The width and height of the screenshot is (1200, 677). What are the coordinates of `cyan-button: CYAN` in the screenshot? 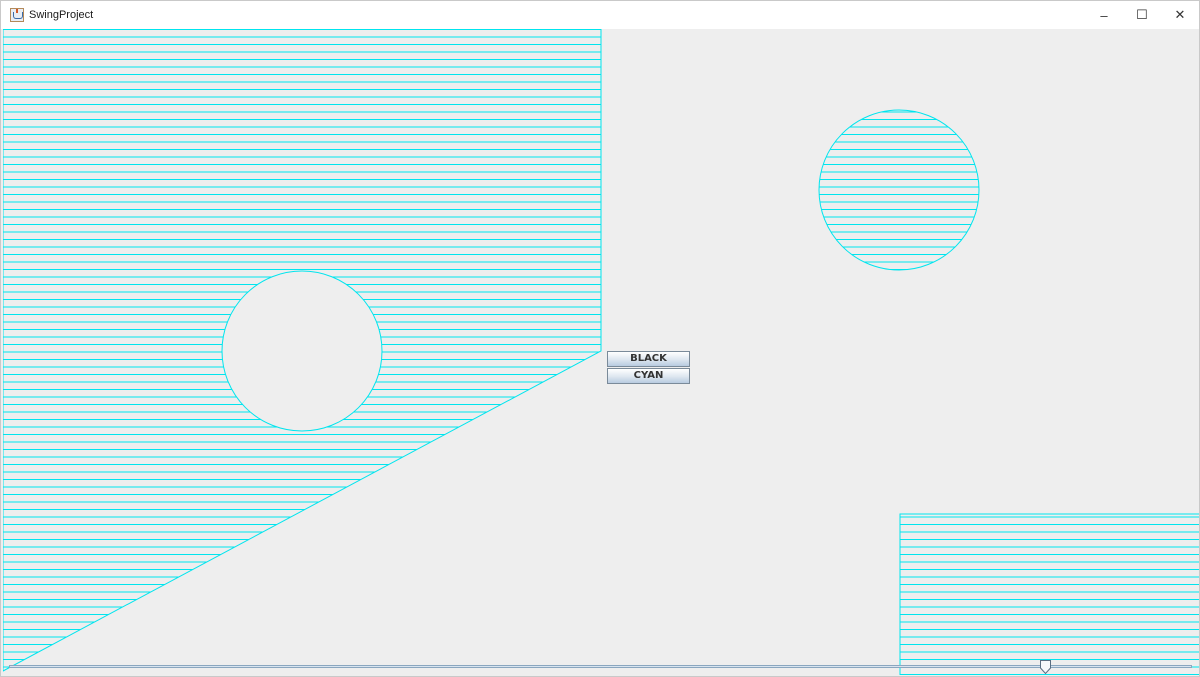 It's located at (648, 376).